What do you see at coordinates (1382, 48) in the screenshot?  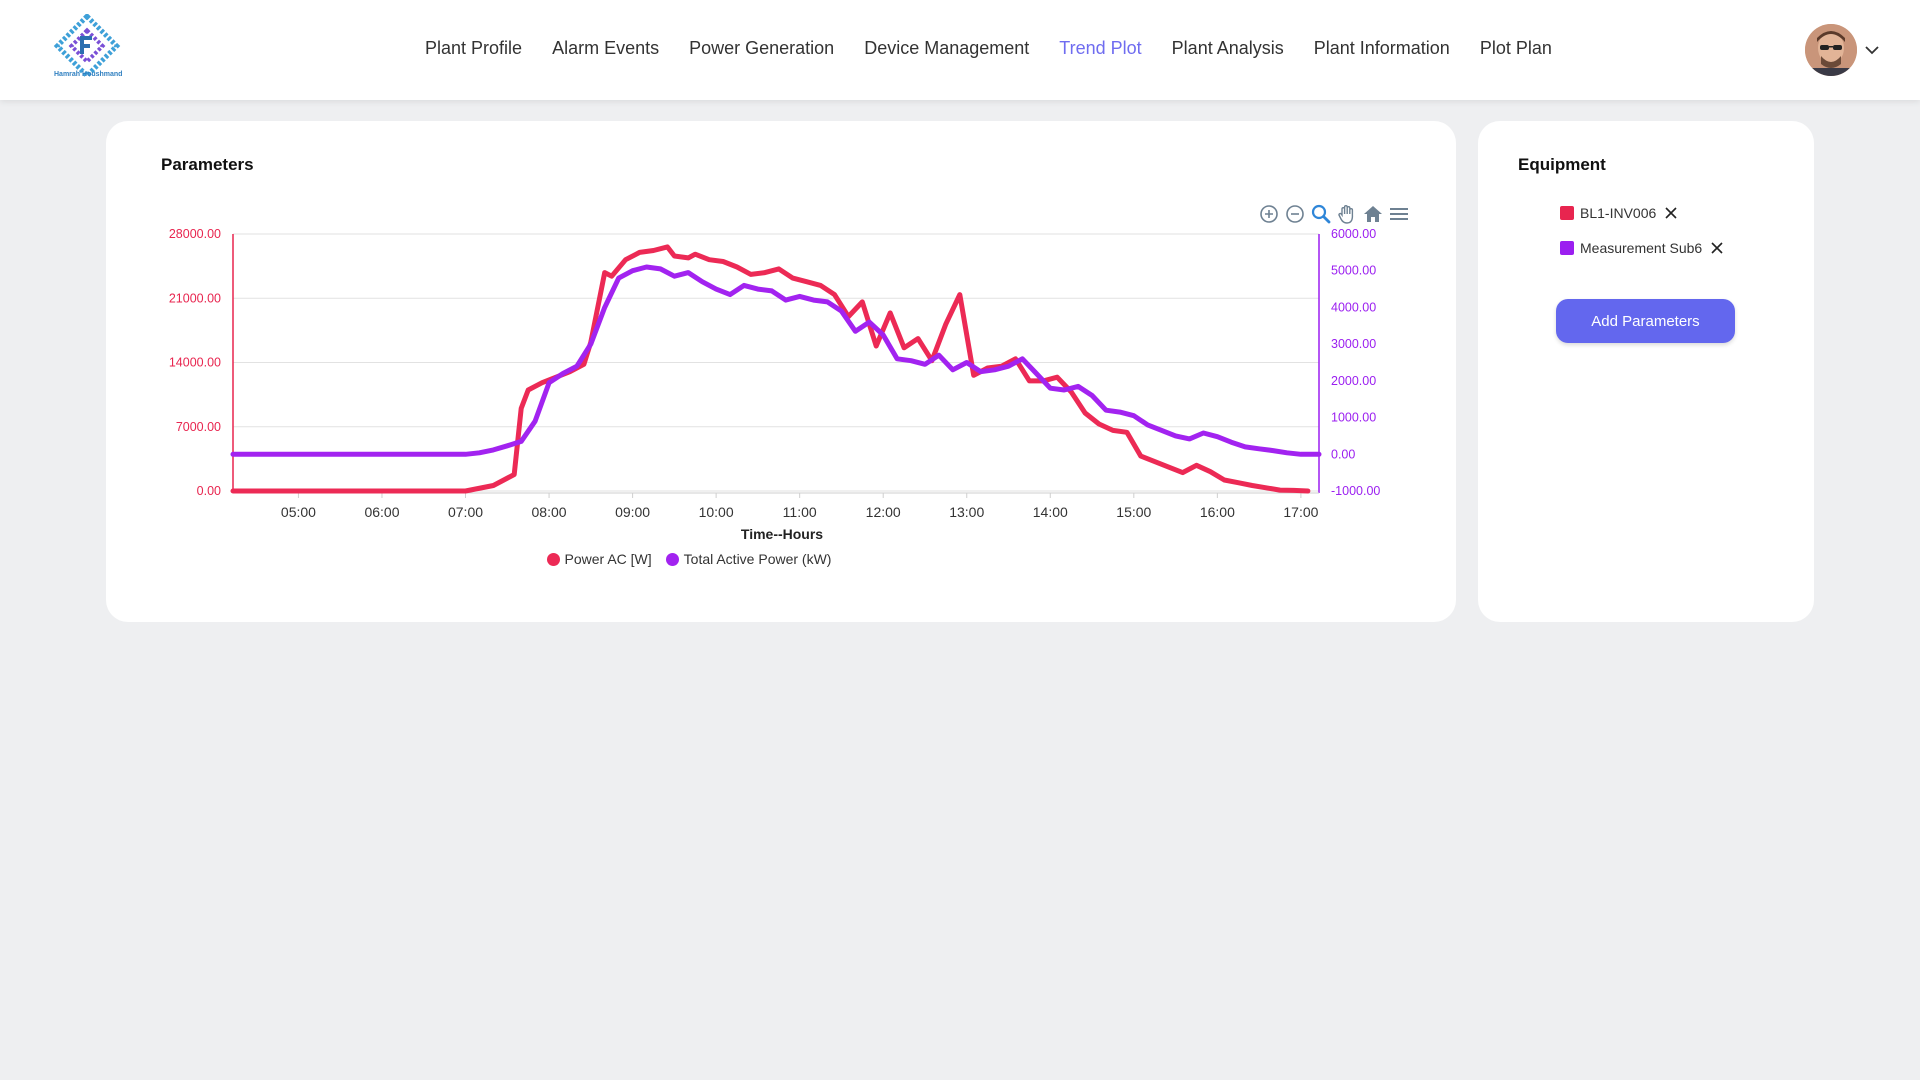 I see `nav-plant-information: Plant Information` at bounding box center [1382, 48].